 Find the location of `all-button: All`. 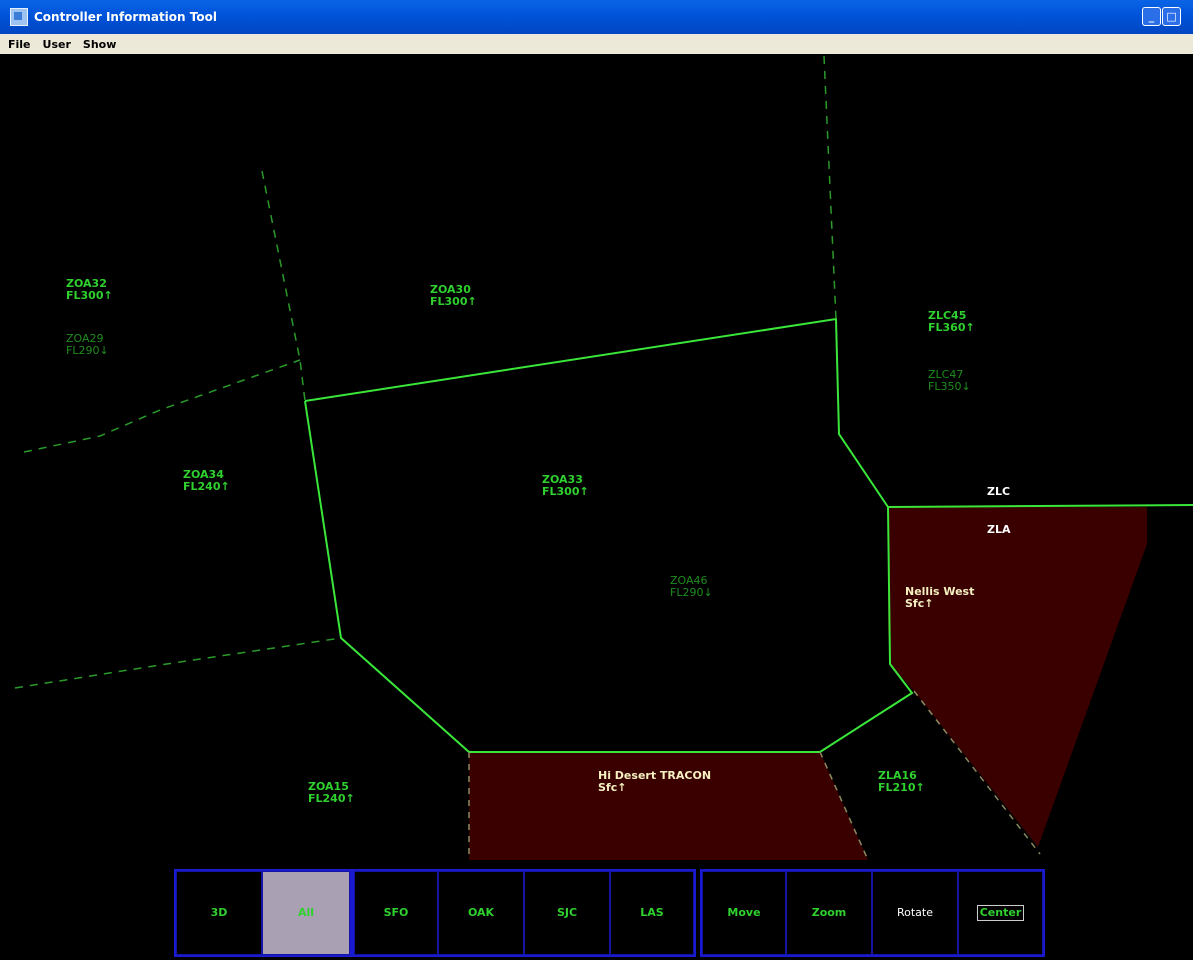

all-button: All is located at coordinates (306, 913).